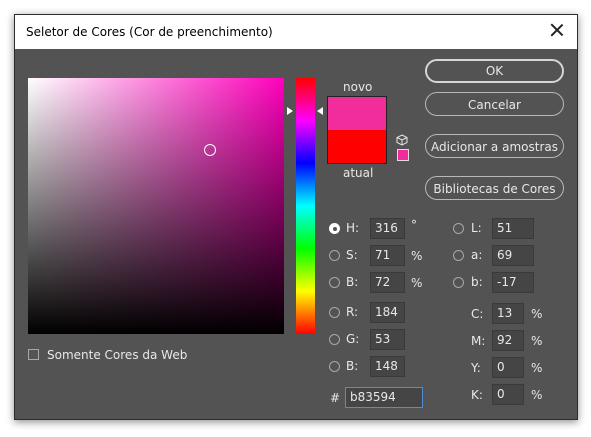 The width and height of the screenshot is (591, 437). Describe the element at coordinates (352, 282) in the screenshot. I see `brightness-label: B:` at that location.